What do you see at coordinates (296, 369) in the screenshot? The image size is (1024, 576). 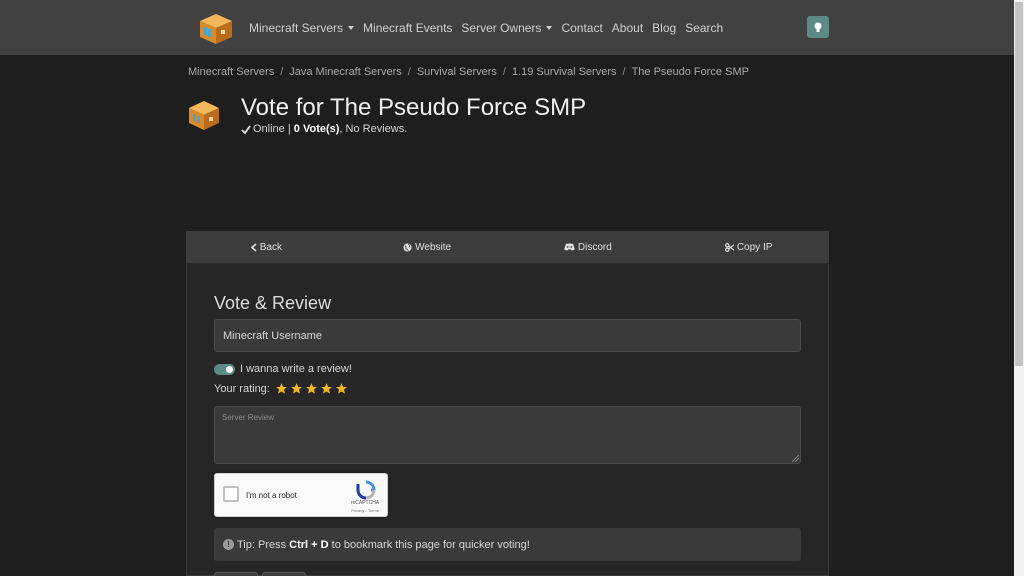 I see `review-toggle-label: I wanna write a review!` at bounding box center [296, 369].